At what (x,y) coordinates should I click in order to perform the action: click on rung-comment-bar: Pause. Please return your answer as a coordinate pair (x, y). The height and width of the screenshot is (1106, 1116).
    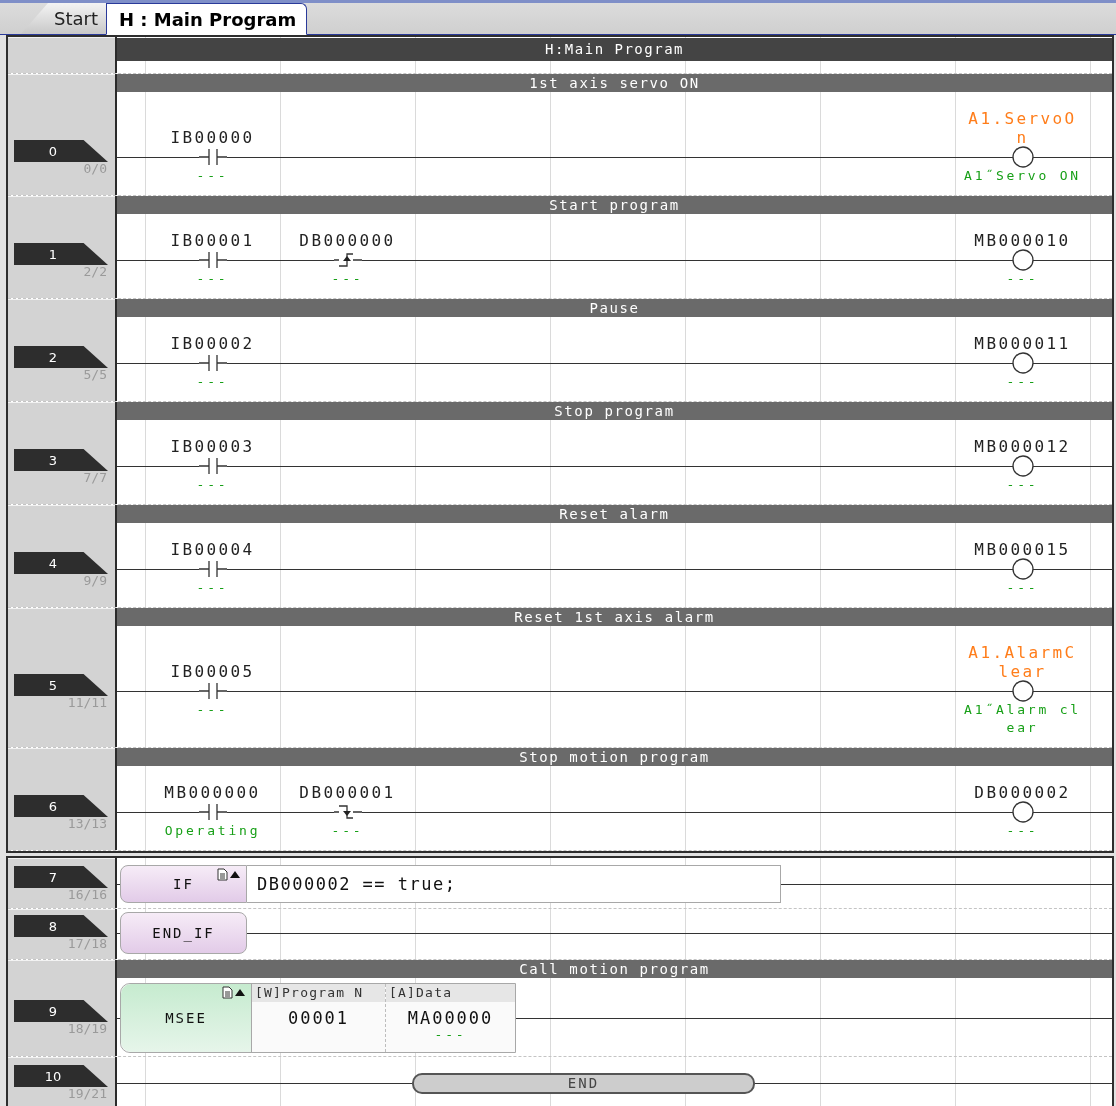
    Looking at the image, I should click on (614, 308).